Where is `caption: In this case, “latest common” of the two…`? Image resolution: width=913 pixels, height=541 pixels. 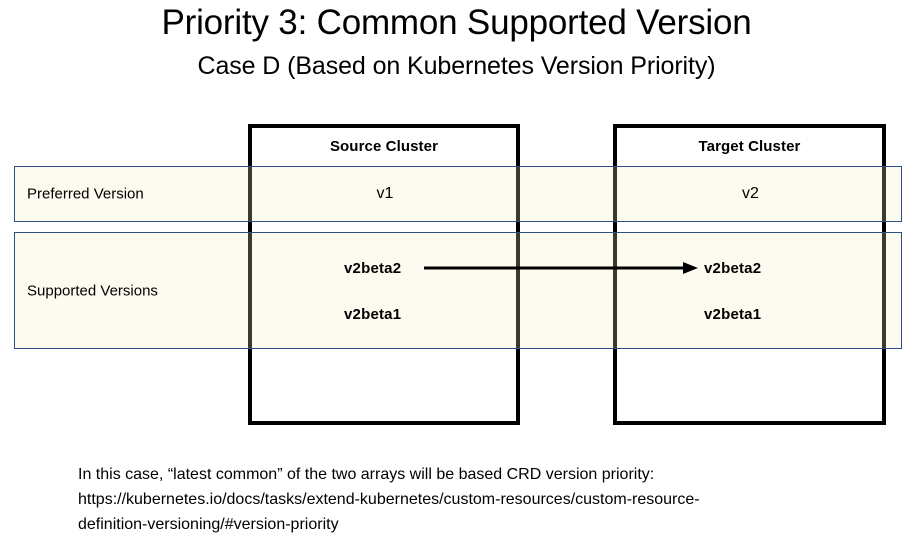 caption: In this case, “latest common” of the two… is located at coordinates (473, 499).